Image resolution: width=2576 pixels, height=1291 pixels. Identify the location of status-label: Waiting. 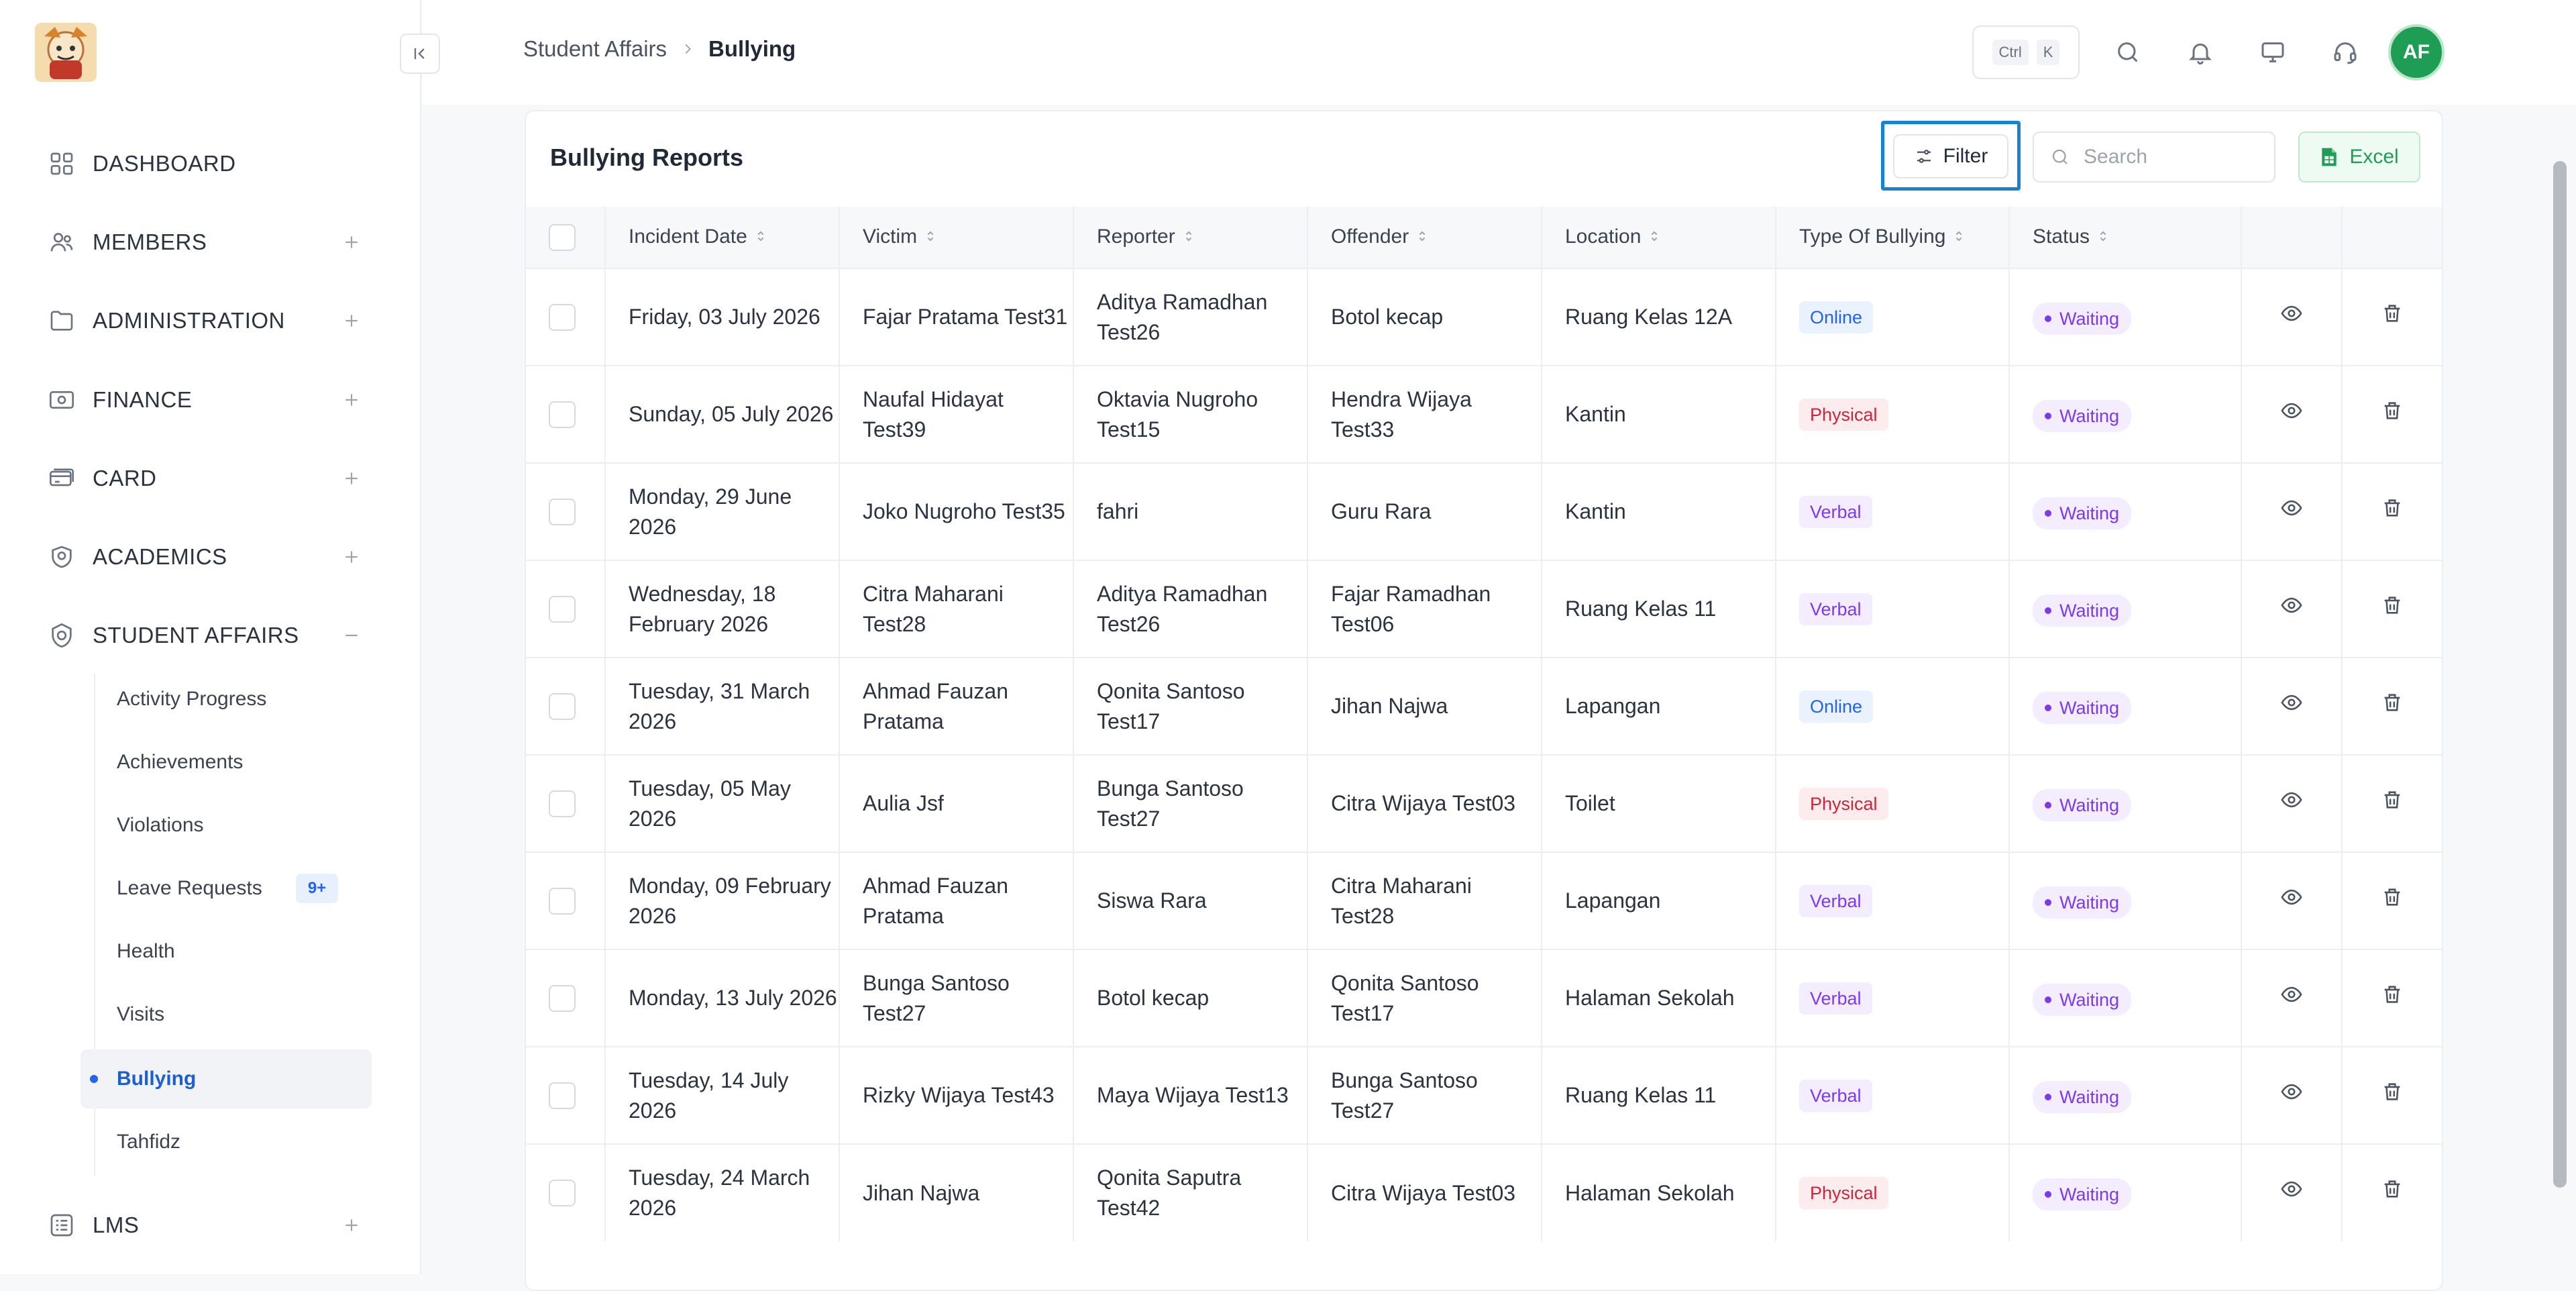
(2089, 513).